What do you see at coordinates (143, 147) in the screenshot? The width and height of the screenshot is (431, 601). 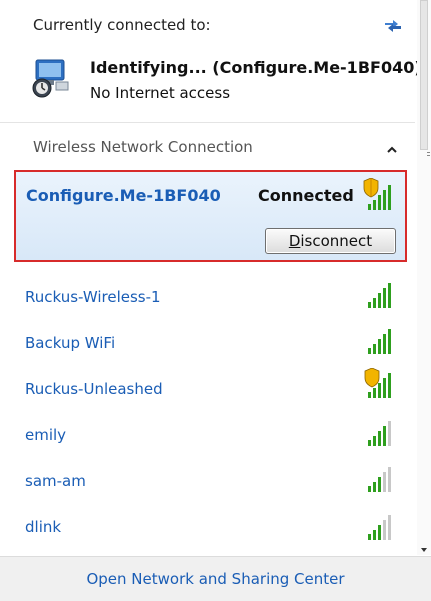 I see `section-label: Wireless Network Connection` at bounding box center [143, 147].